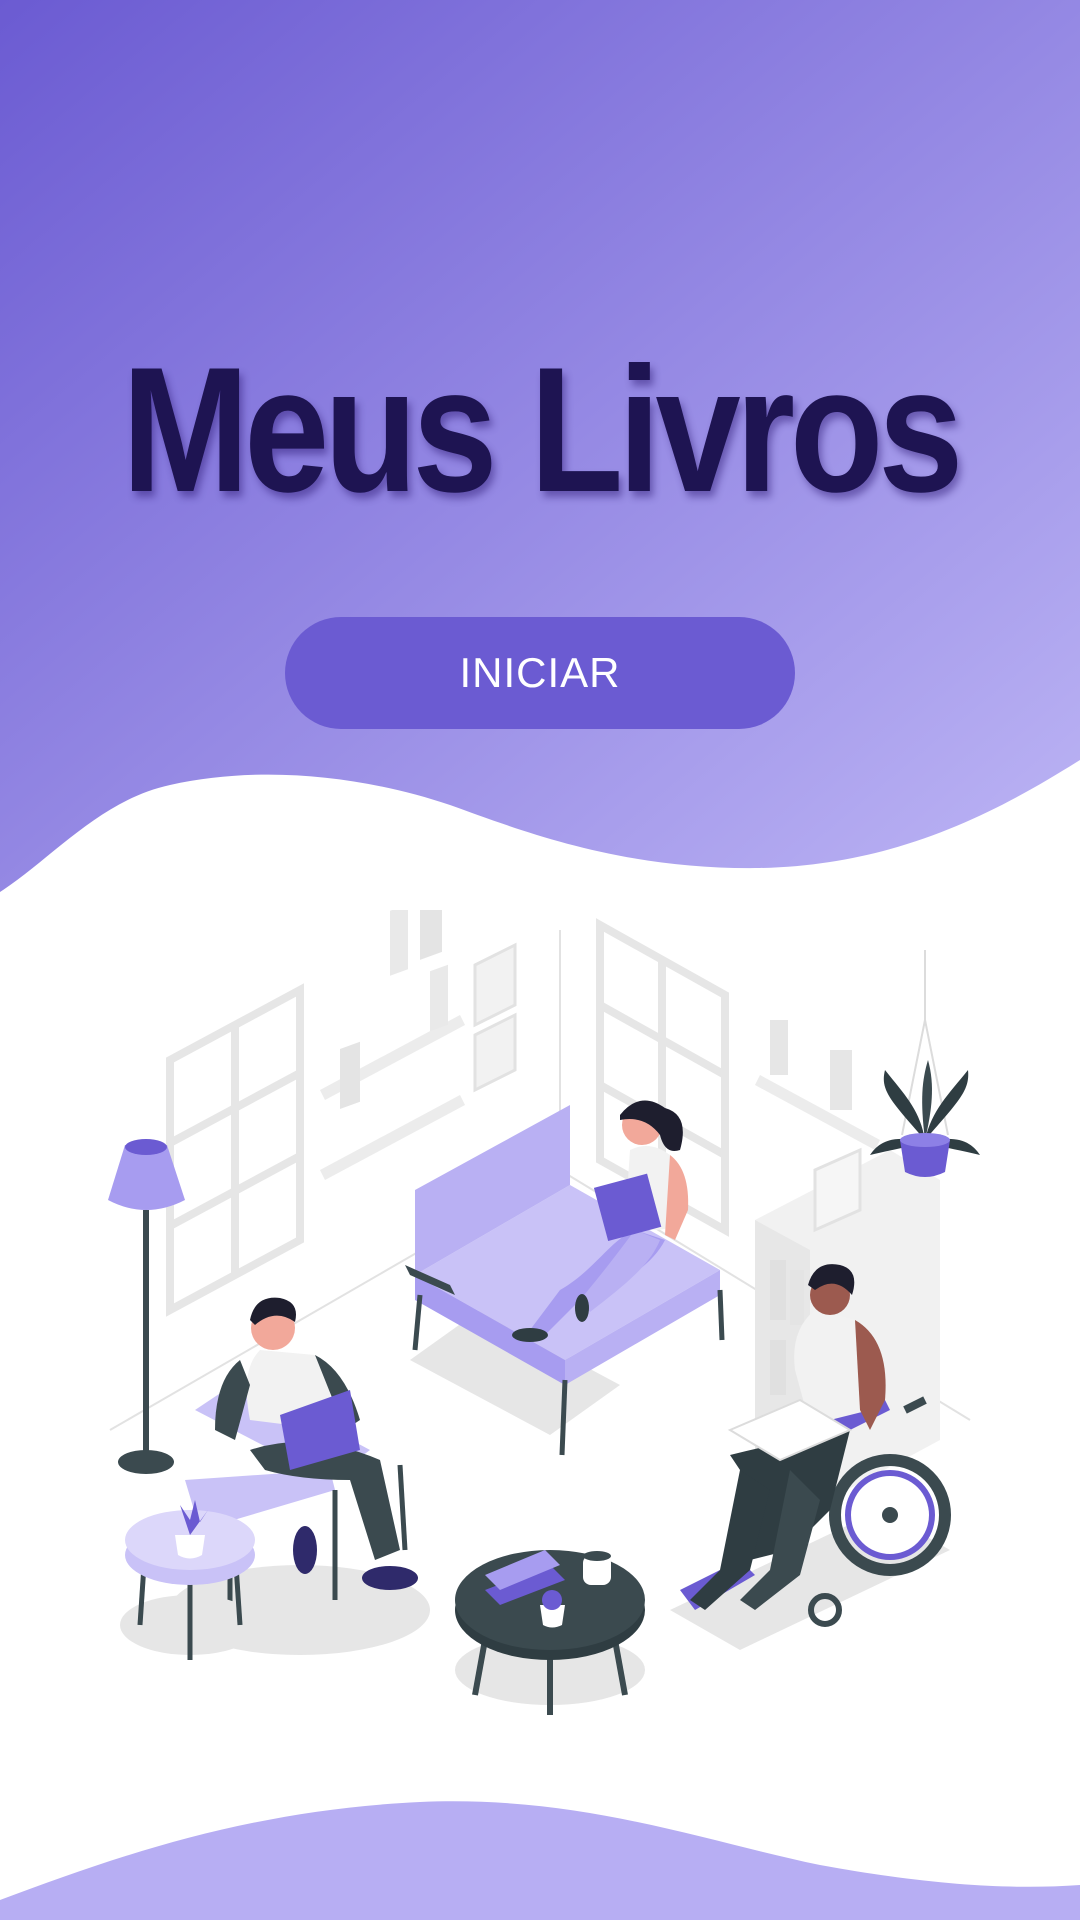 The image size is (1080, 1920). I want to click on footer-wave, so click(540, 1860).